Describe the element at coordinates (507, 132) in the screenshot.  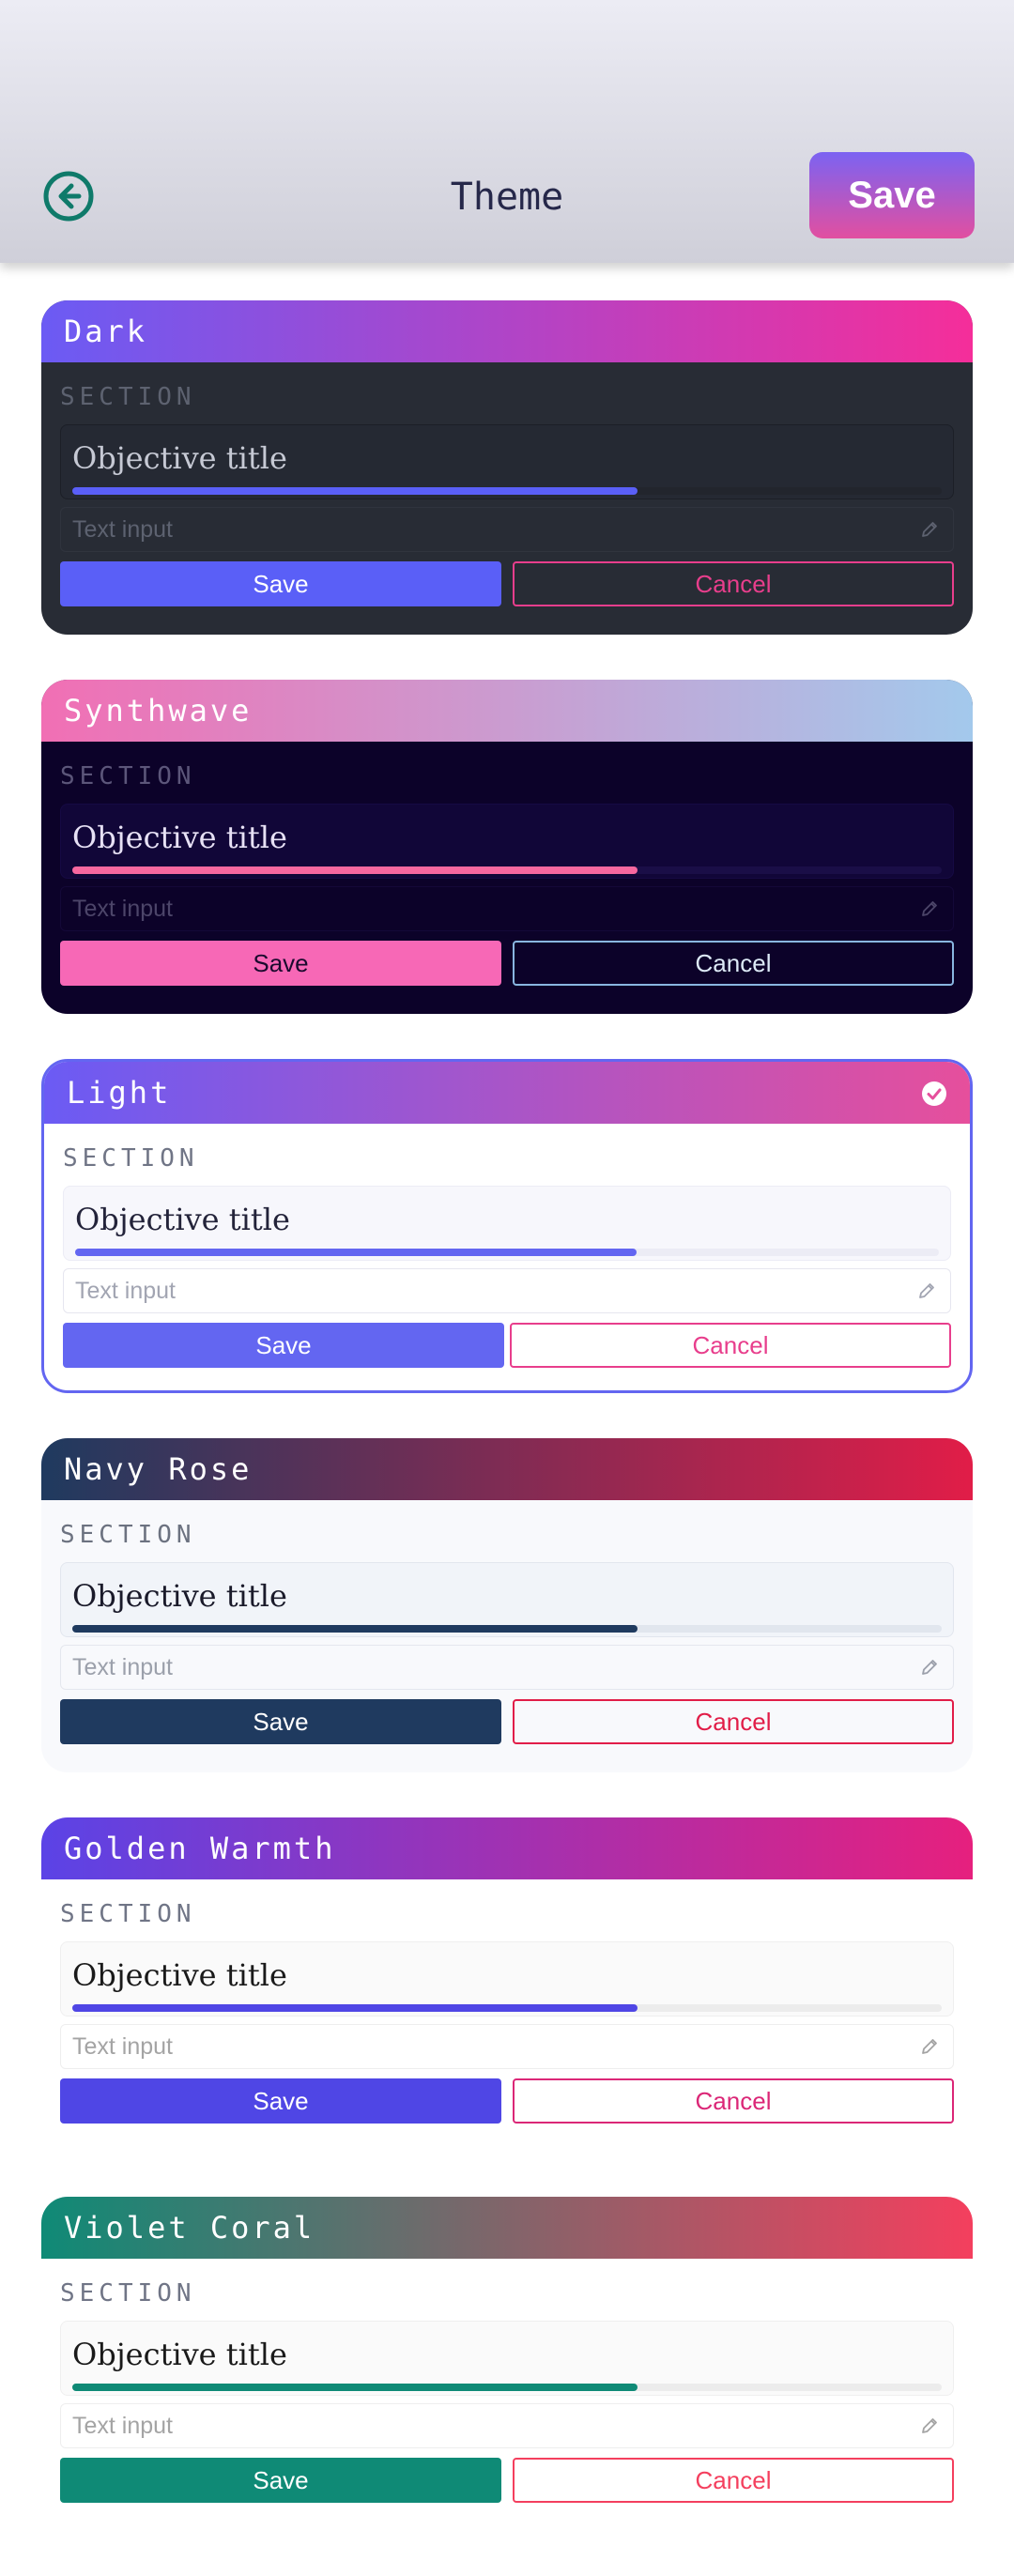
I see `app-header: Theme Save` at that location.